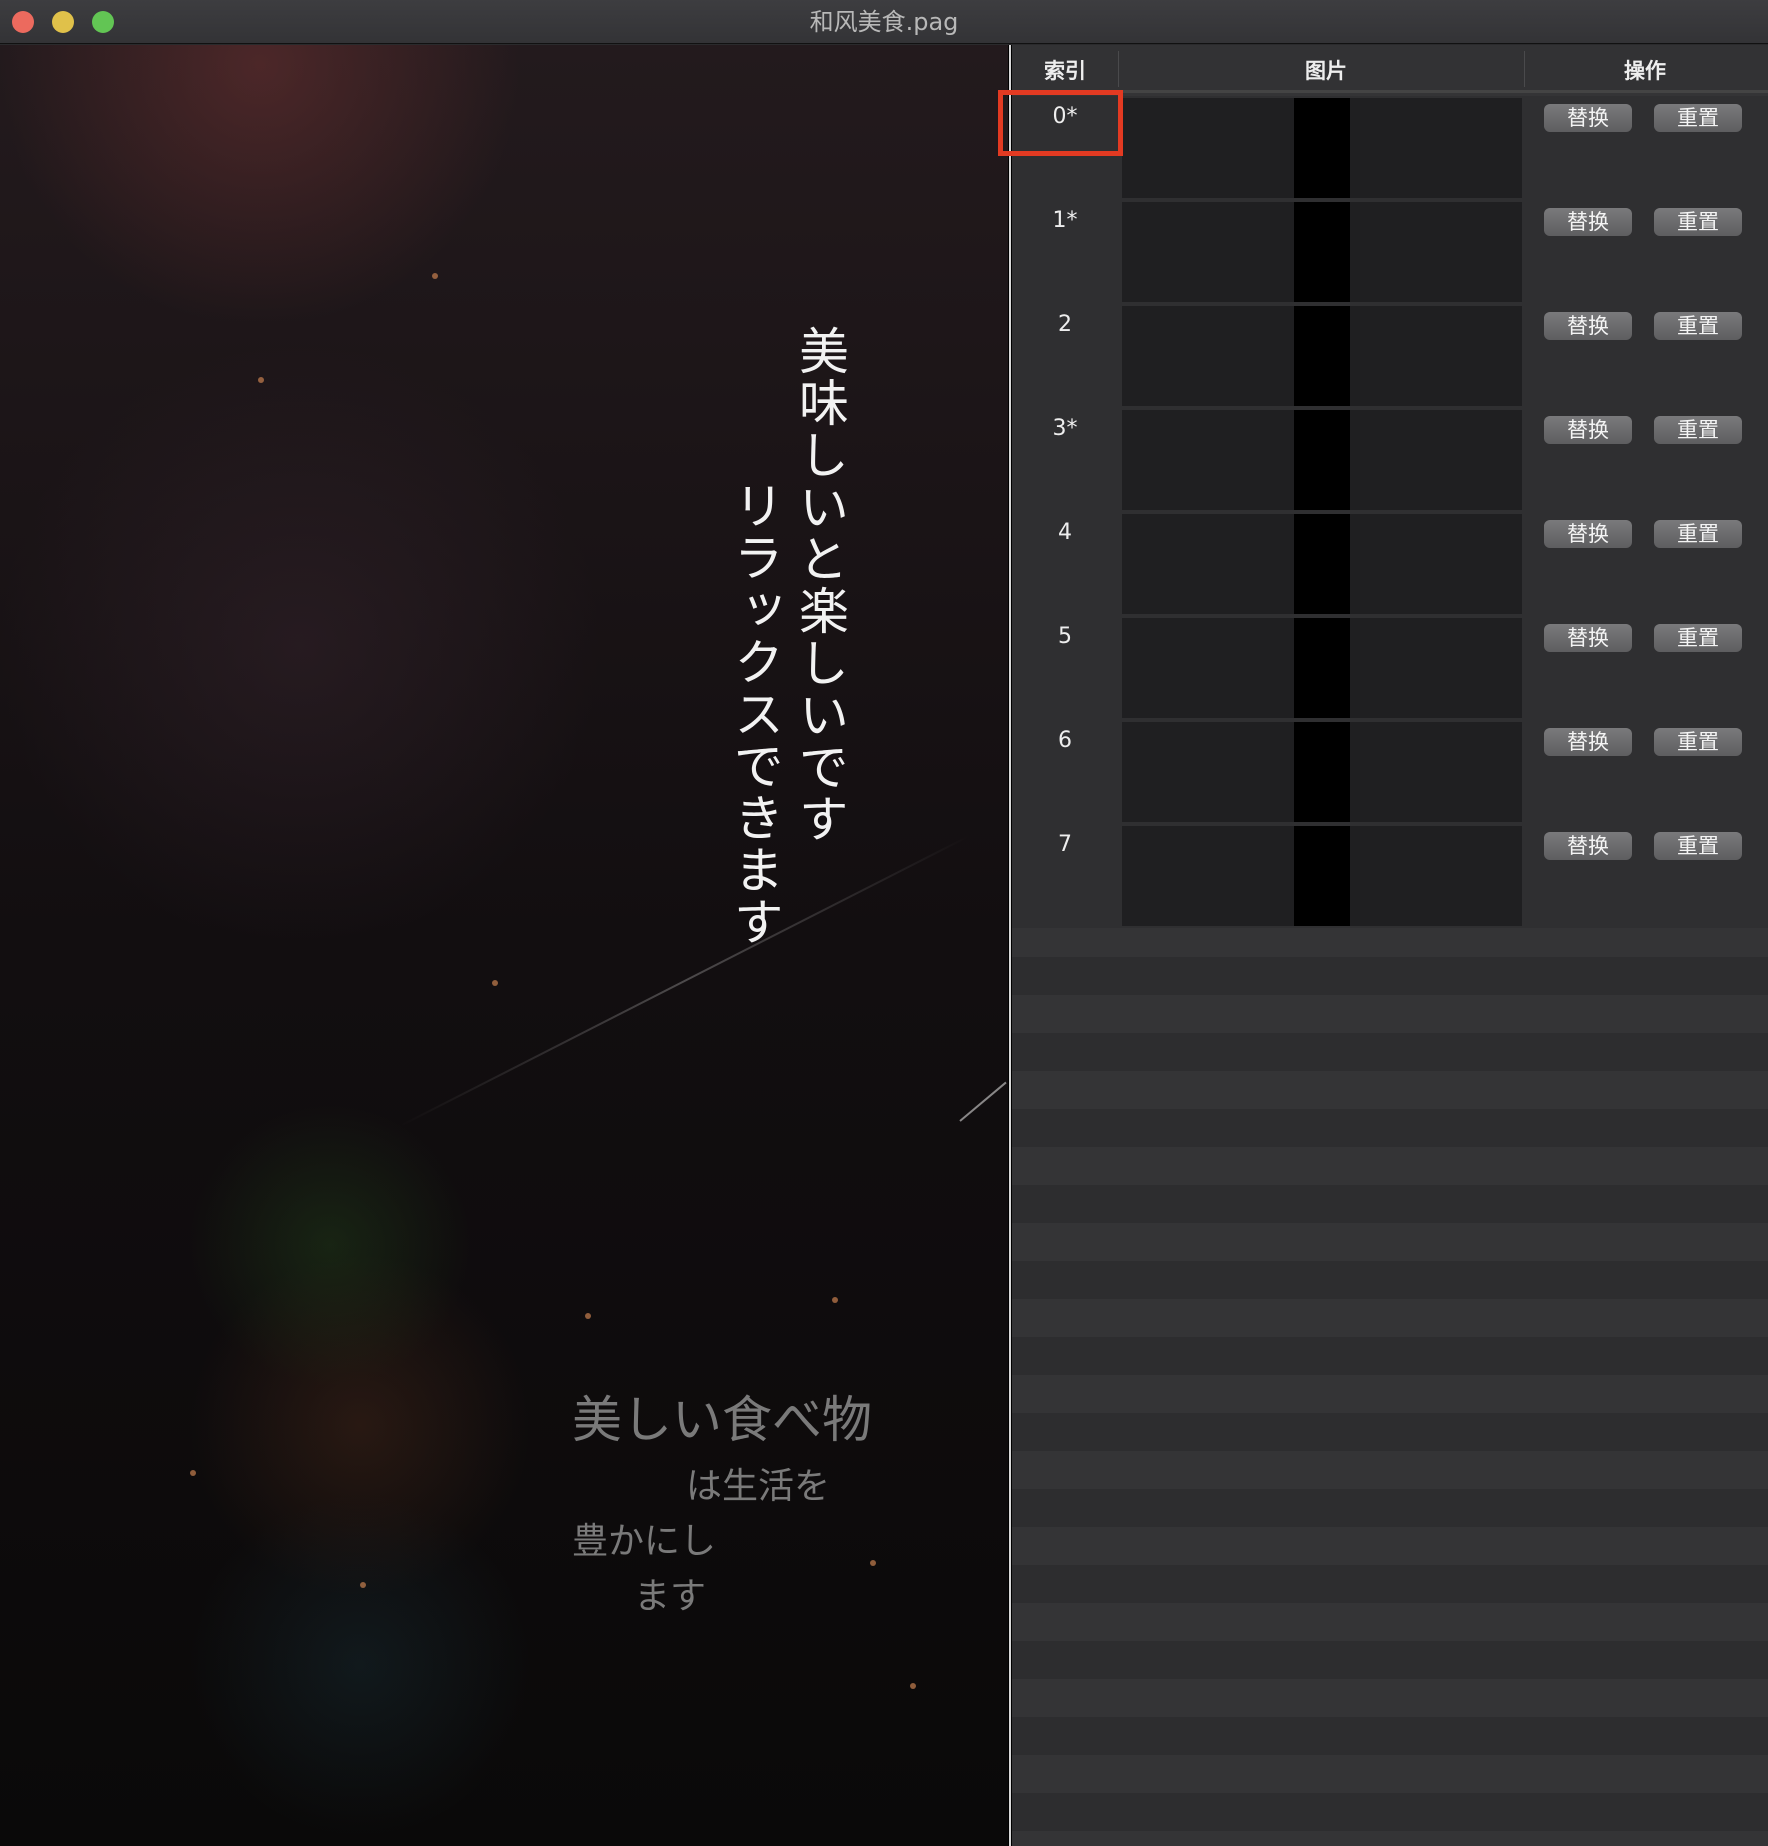 The width and height of the screenshot is (1768, 1846). What do you see at coordinates (755, 714) in the screenshot?
I see `vertical-caption-2: リラックスできます` at bounding box center [755, 714].